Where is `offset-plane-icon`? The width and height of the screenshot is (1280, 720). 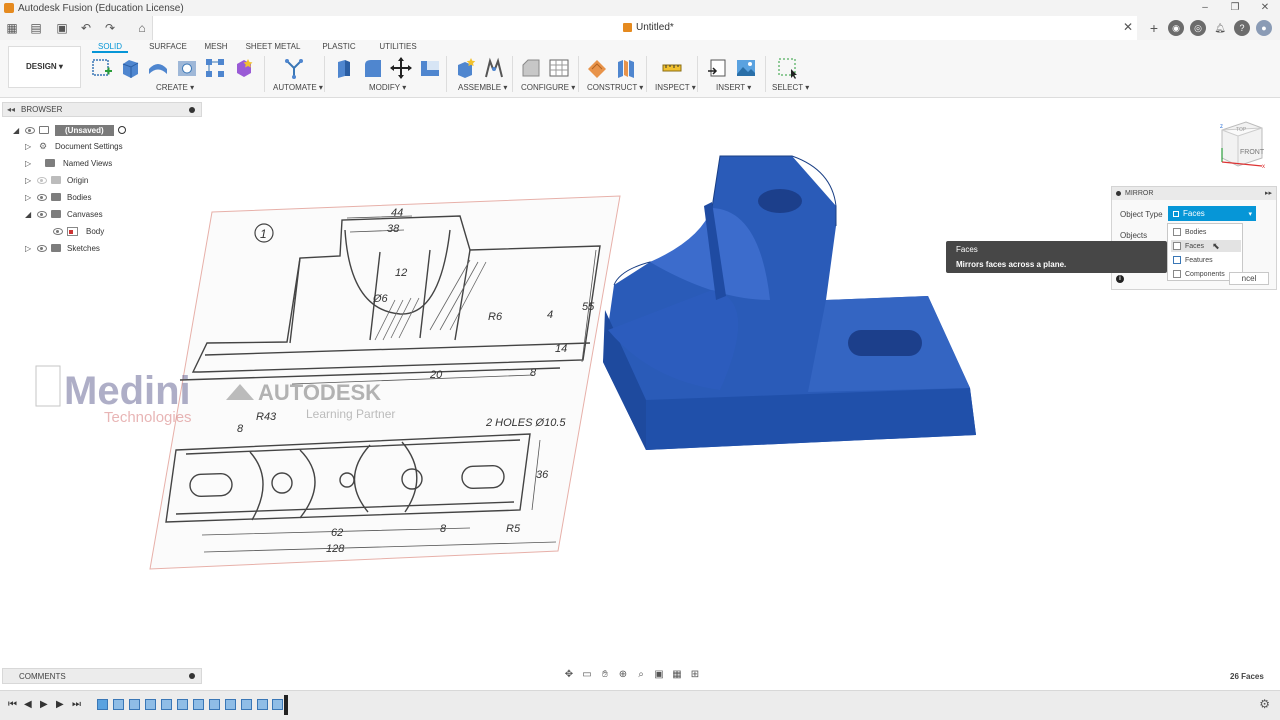 offset-plane-icon is located at coordinates (597, 68).